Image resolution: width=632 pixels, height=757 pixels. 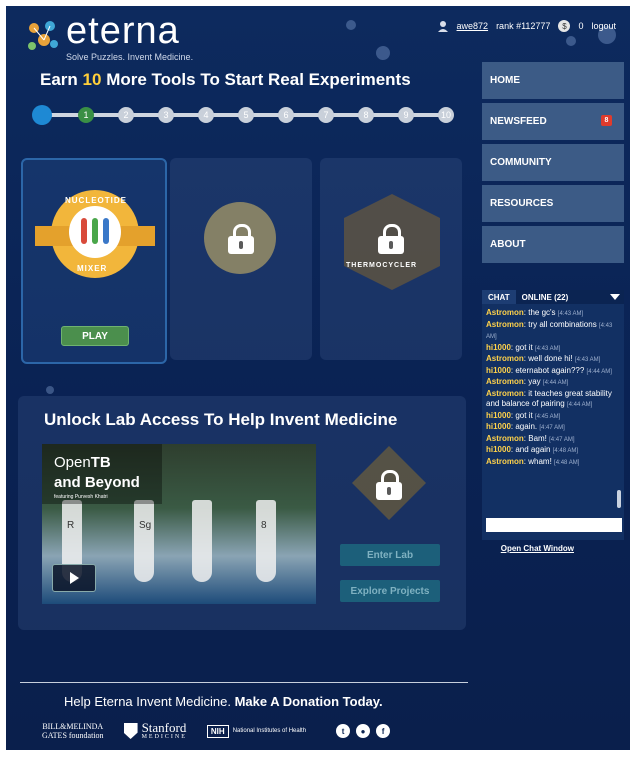 I want to click on chat-message: hi1000: eternabot again??? [4:44 AM], so click(x=555, y=372).